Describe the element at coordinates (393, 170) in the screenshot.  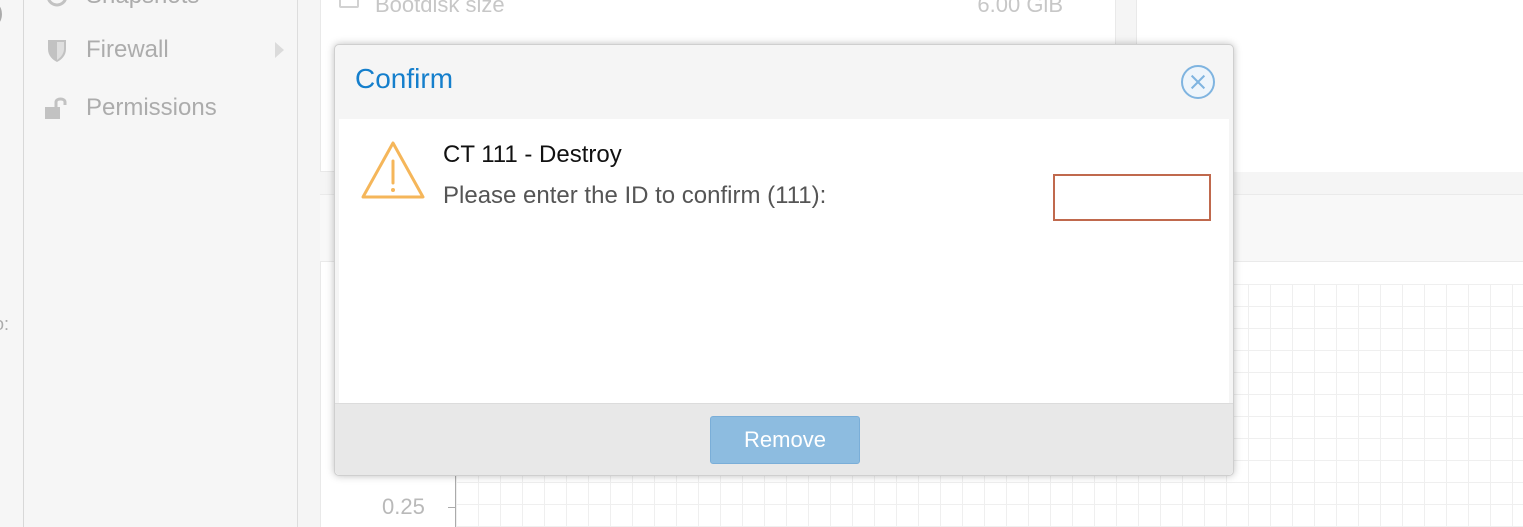
I see `warning-icon` at that location.